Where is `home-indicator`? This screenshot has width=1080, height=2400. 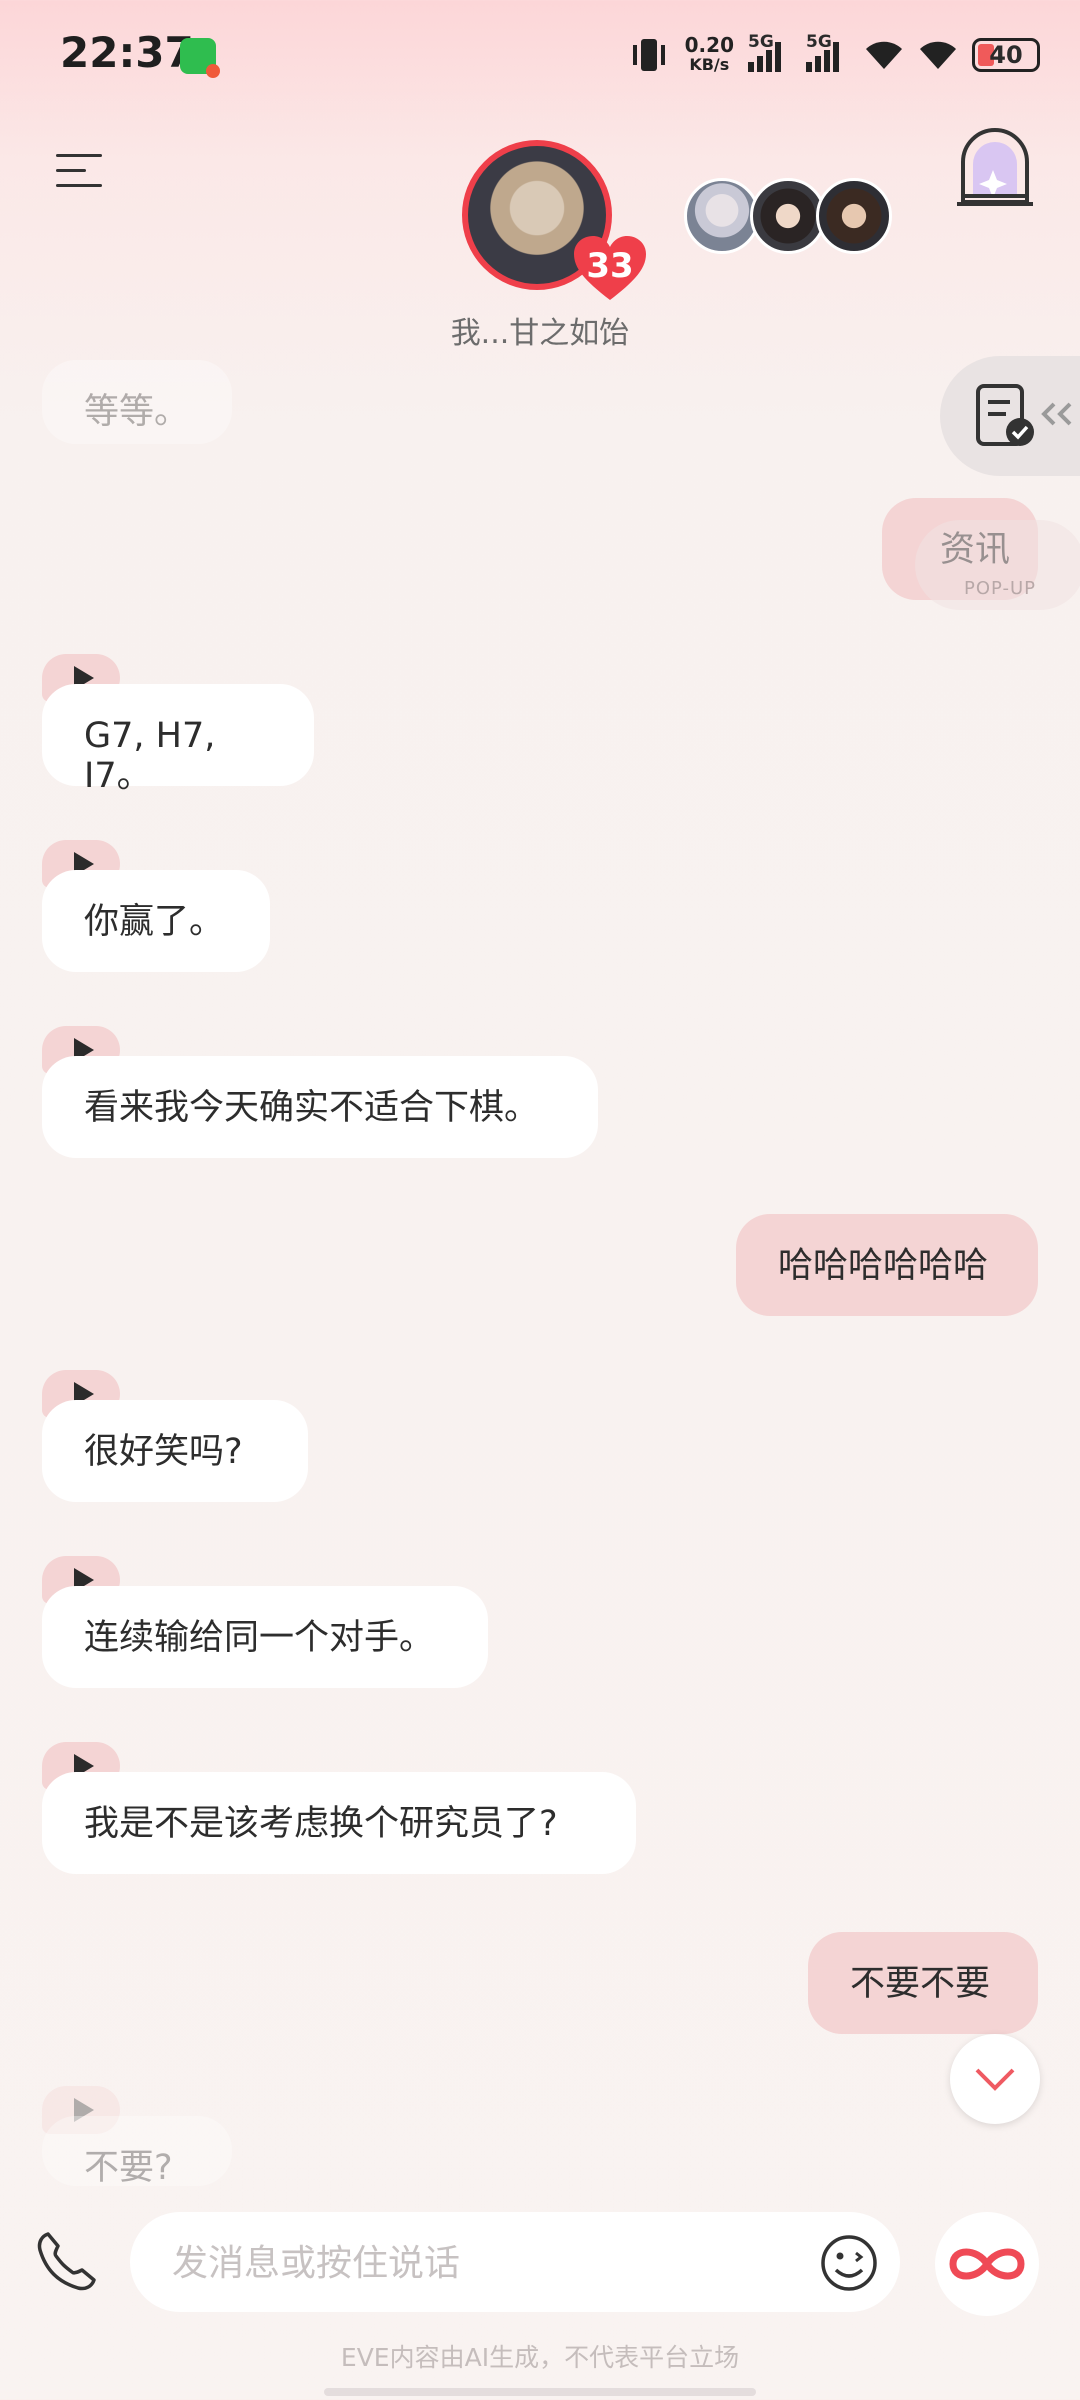
home-indicator is located at coordinates (540, 2392).